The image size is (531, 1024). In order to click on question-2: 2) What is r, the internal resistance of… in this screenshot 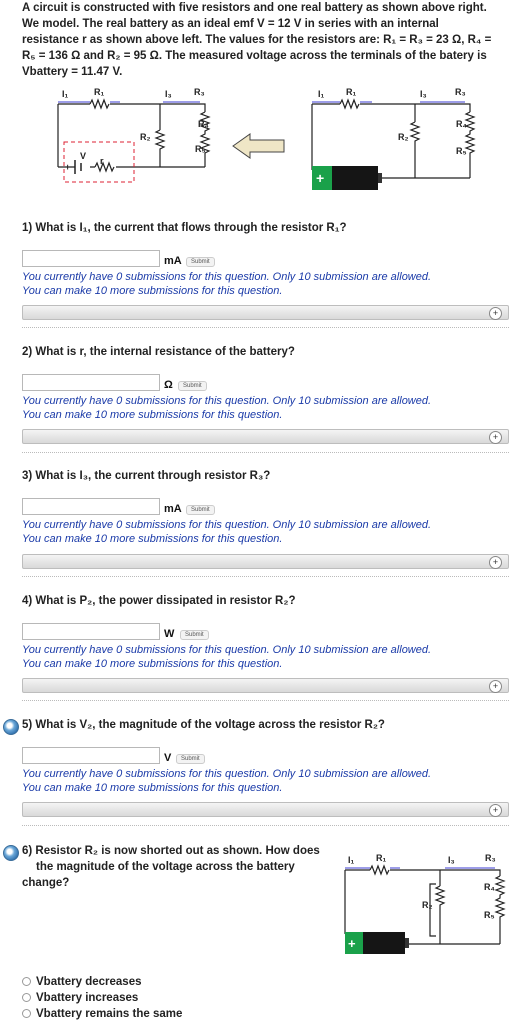, I will do `click(158, 352)`.